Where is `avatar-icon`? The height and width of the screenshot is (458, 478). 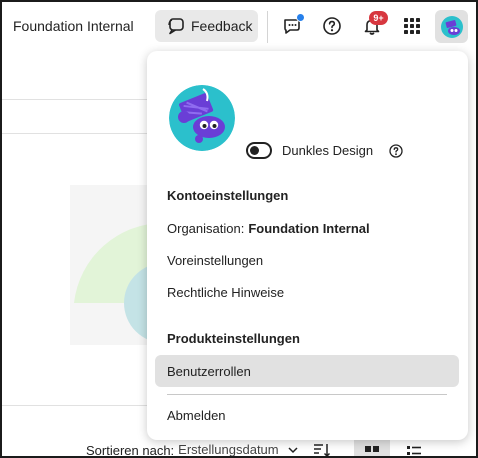 avatar-icon is located at coordinates (451, 26).